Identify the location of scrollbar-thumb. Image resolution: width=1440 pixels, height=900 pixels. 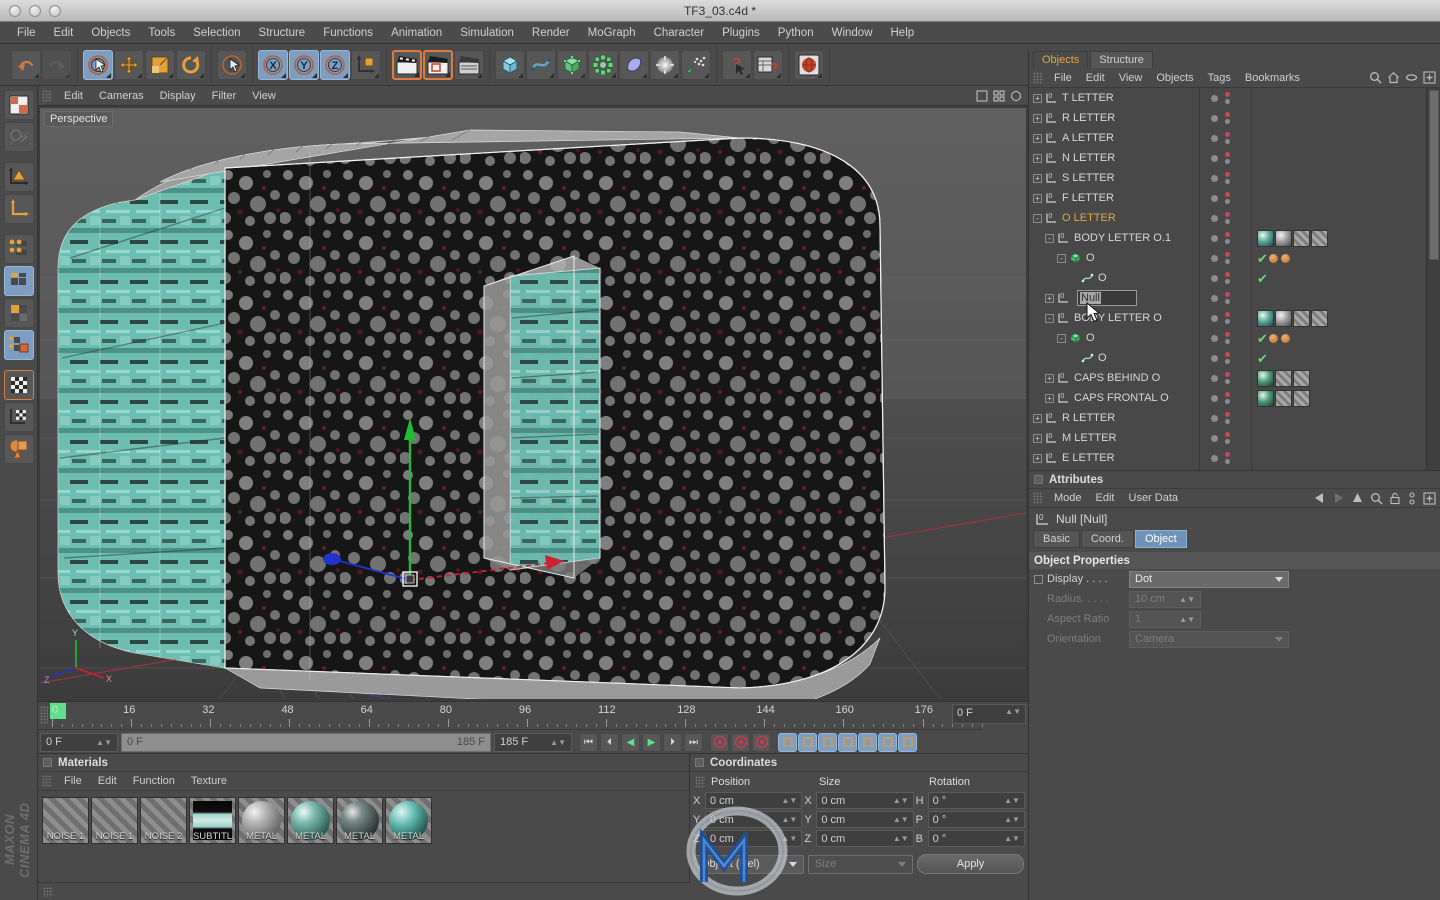
(1434, 175).